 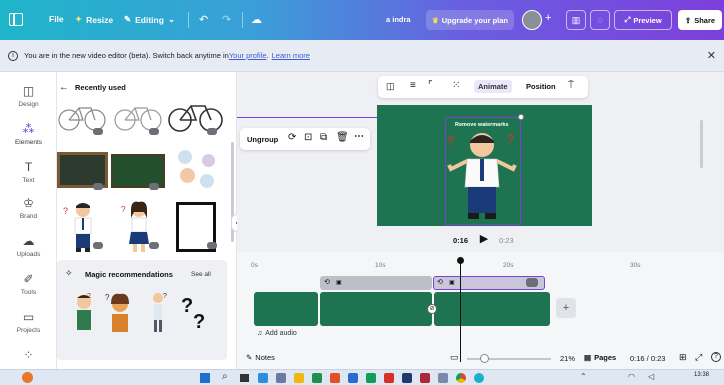 What do you see at coordinates (28, 322) in the screenshot?
I see `rail-projects: ▭ Projects` at bounding box center [28, 322].